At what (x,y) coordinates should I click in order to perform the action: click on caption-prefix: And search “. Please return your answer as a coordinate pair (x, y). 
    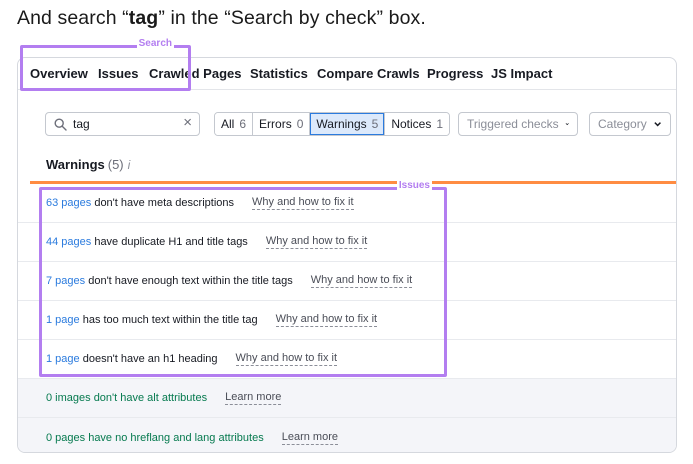
    Looking at the image, I should click on (73, 18).